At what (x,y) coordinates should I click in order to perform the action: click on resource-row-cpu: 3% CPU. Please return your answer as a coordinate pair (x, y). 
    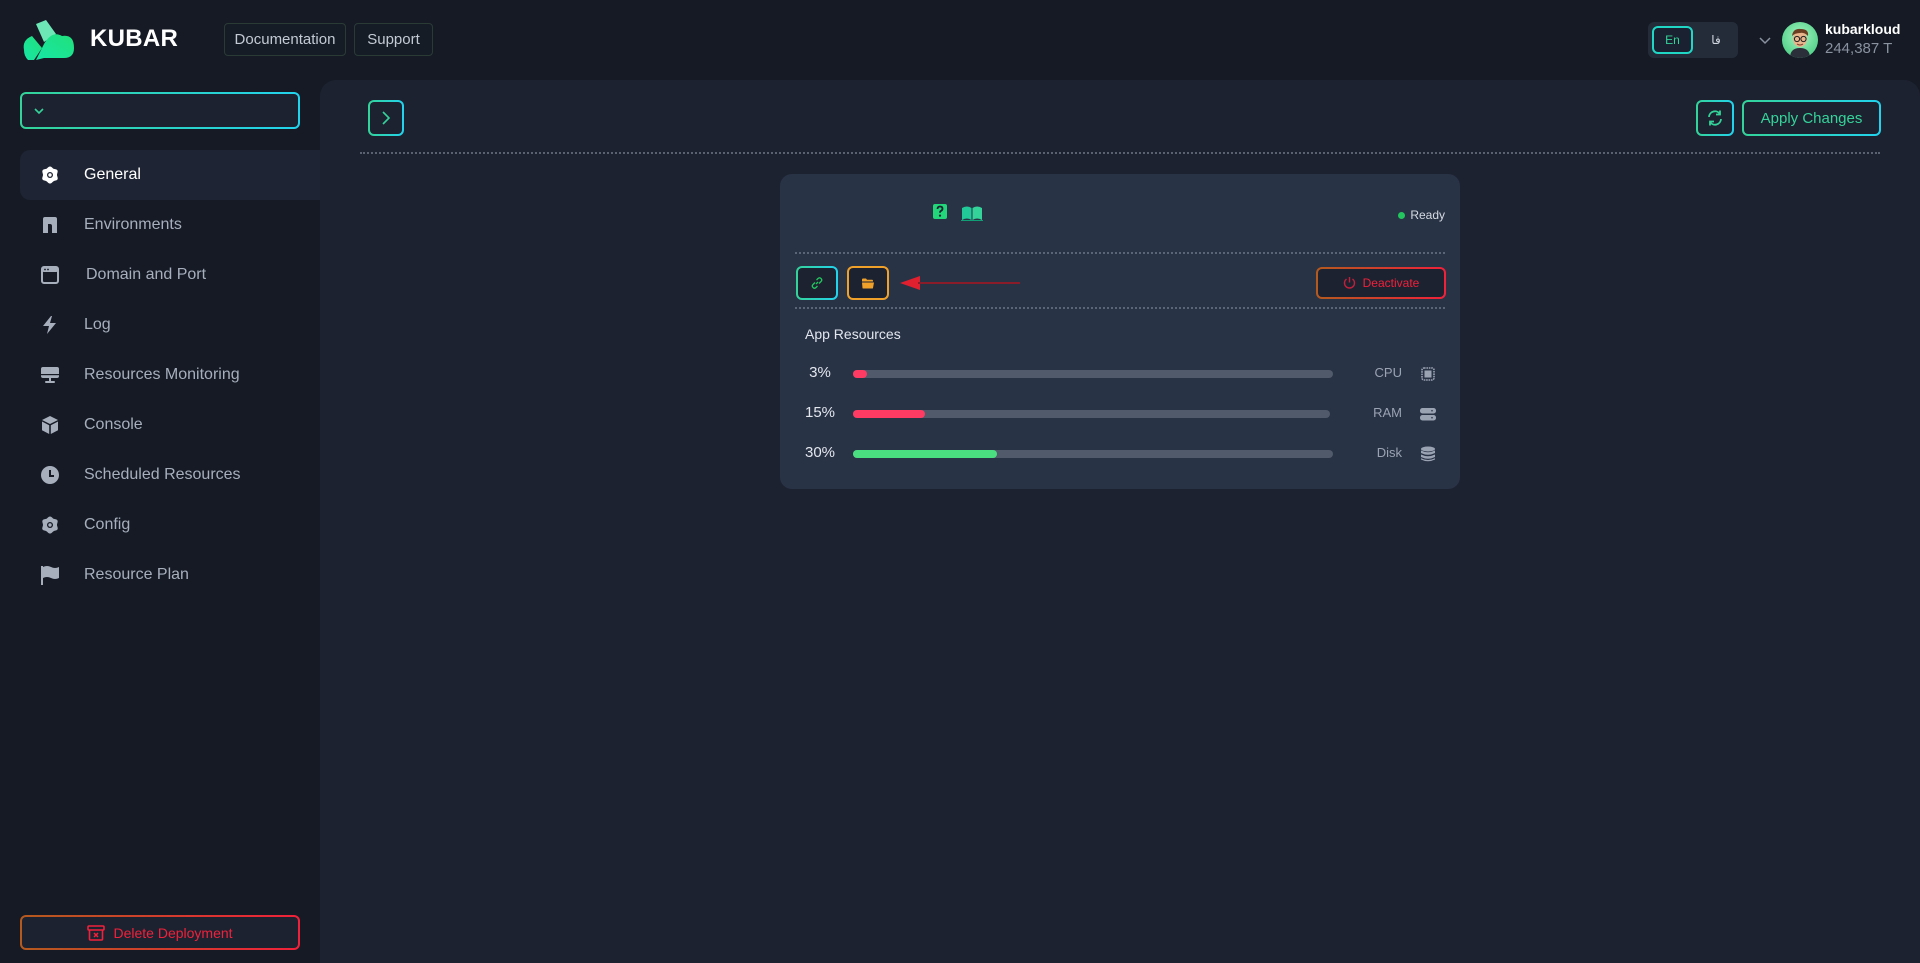
    Looking at the image, I should click on (1120, 374).